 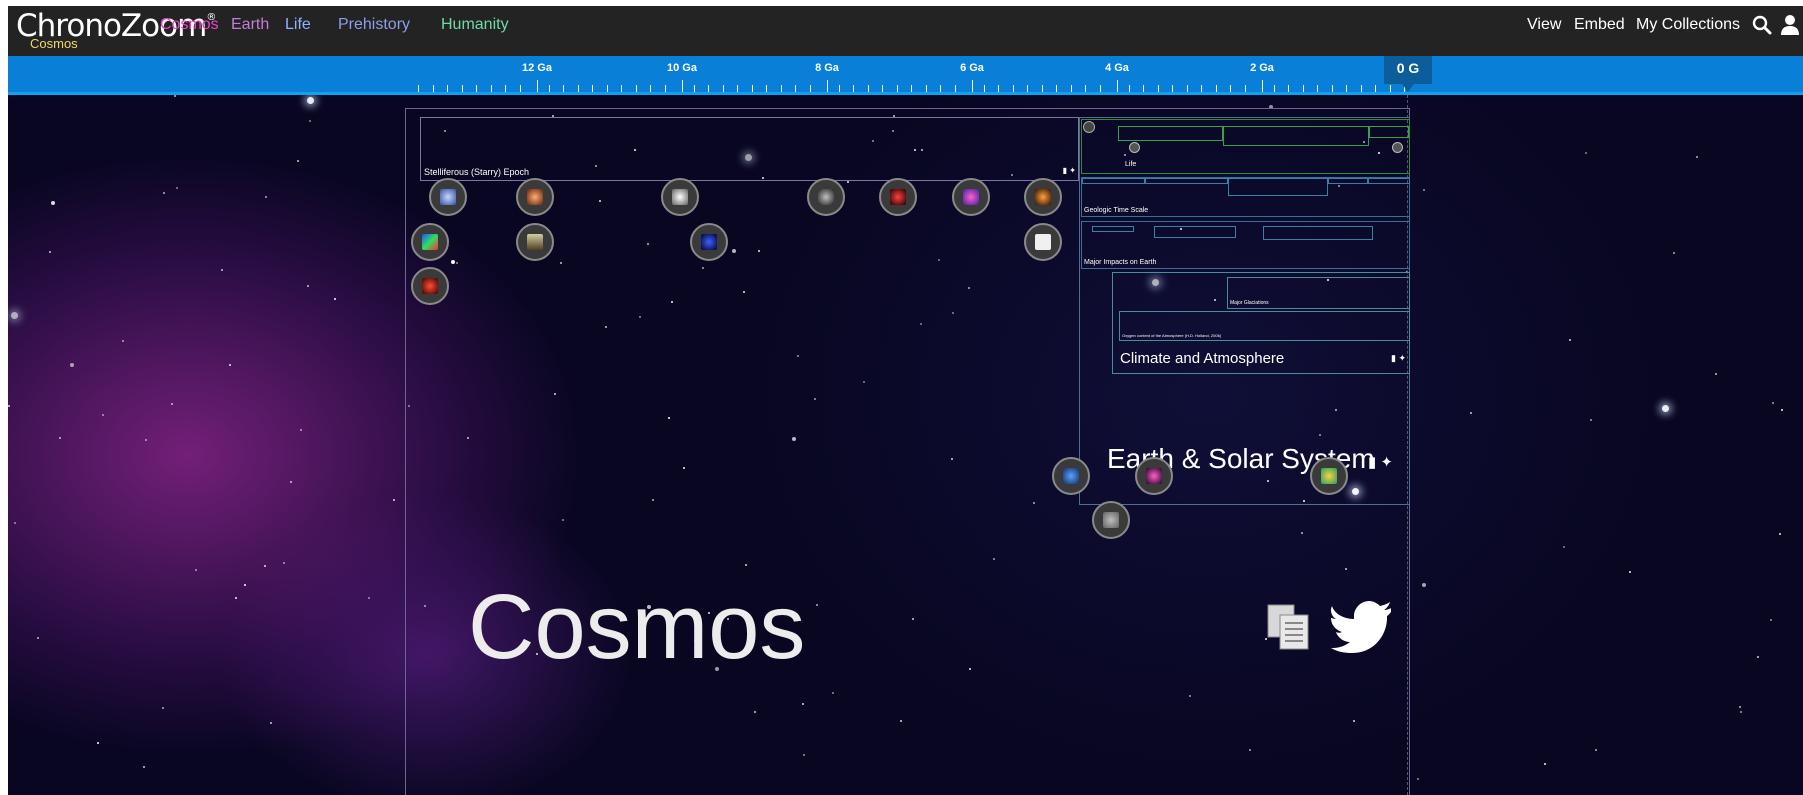 I want to click on exhibit-red-nebula, so click(x=430, y=286).